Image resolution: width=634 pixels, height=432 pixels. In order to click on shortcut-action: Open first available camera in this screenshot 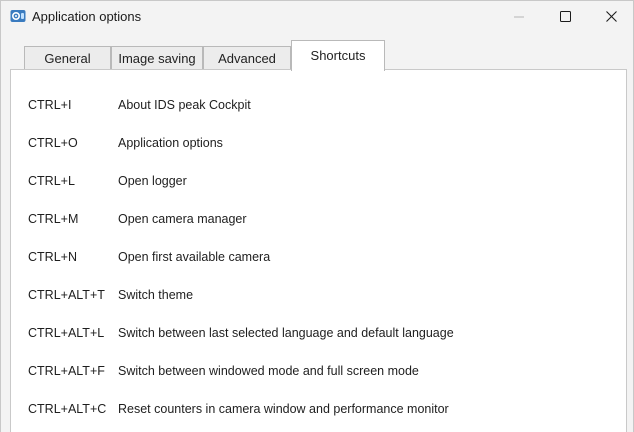, I will do `click(194, 257)`.